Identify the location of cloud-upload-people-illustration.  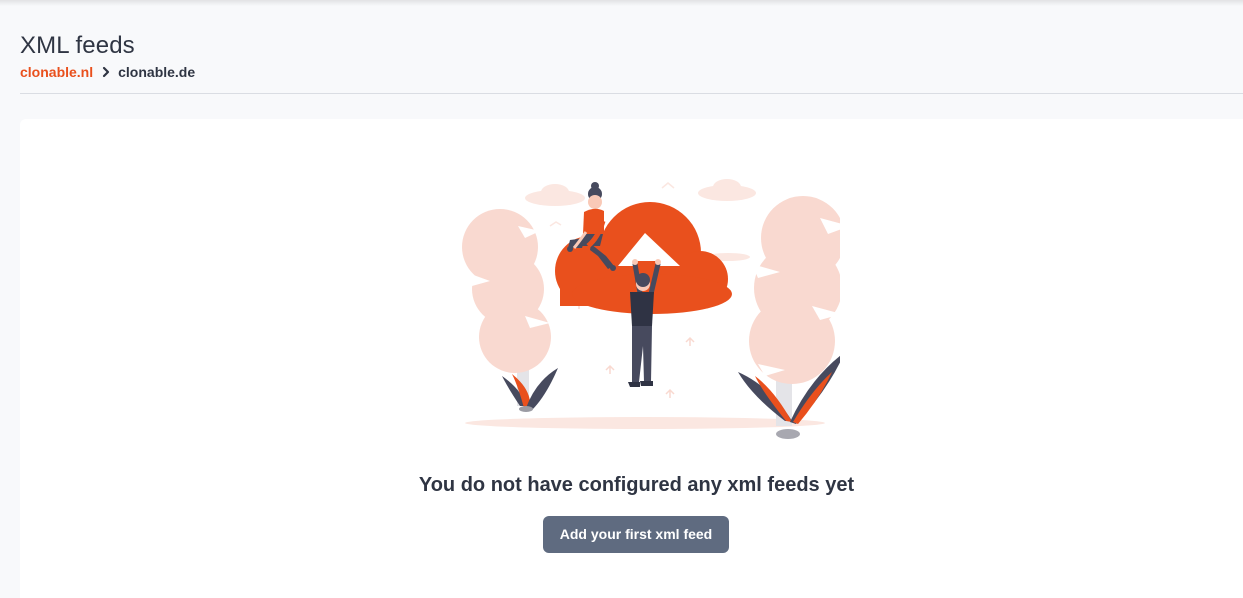
(651, 309).